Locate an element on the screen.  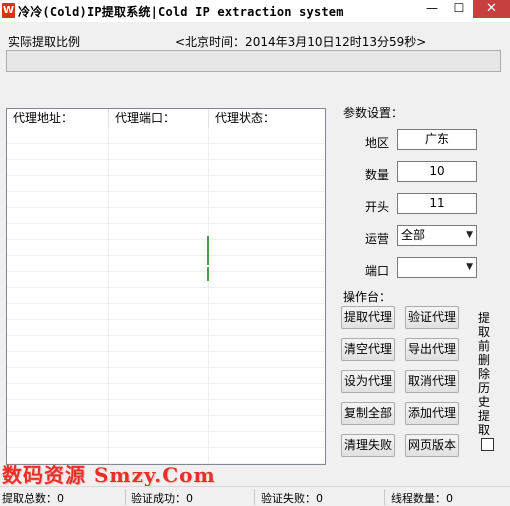
beijing-time-clock: <北京时间：2014年3月10日12时13分59秒> is located at coordinates (301, 42).